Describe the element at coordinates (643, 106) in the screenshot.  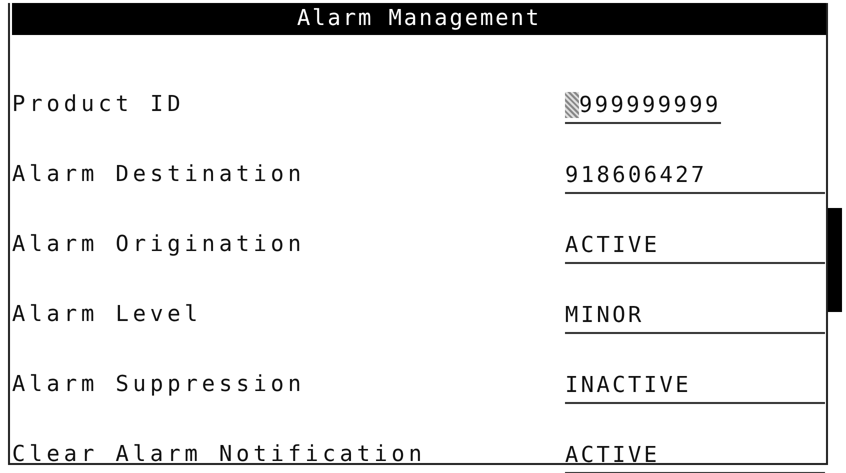
I see `input-field: 999999999` at that location.